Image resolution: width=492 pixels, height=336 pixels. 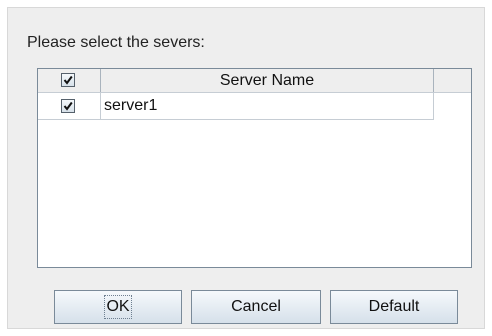 What do you see at coordinates (116, 42) in the screenshot?
I see `dialog-prompt: Please select the severs:` at bounding box center [116, 42].